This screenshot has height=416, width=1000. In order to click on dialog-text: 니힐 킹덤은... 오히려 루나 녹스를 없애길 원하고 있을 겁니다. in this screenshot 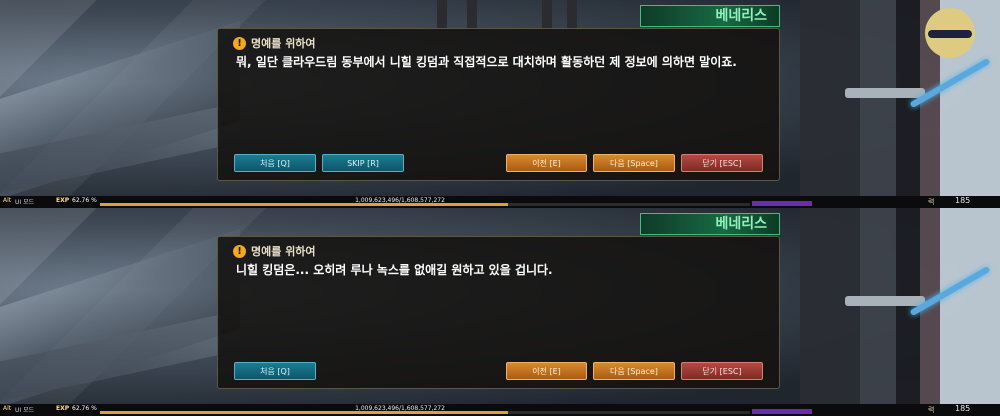, I will do `click(394, 270)`.